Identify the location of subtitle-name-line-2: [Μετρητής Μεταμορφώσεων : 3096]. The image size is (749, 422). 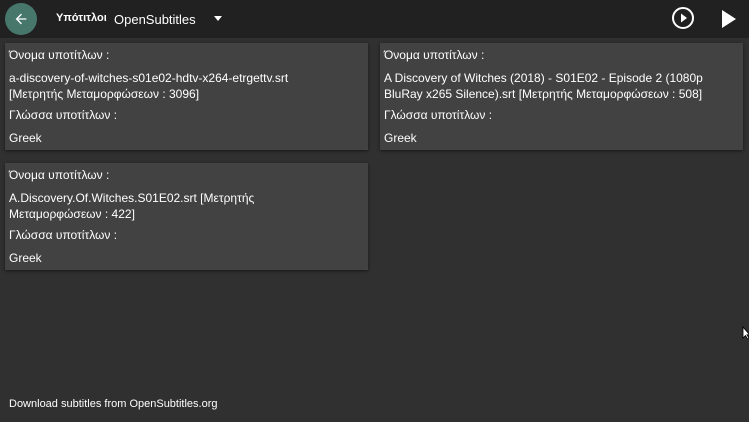
(104, 94).